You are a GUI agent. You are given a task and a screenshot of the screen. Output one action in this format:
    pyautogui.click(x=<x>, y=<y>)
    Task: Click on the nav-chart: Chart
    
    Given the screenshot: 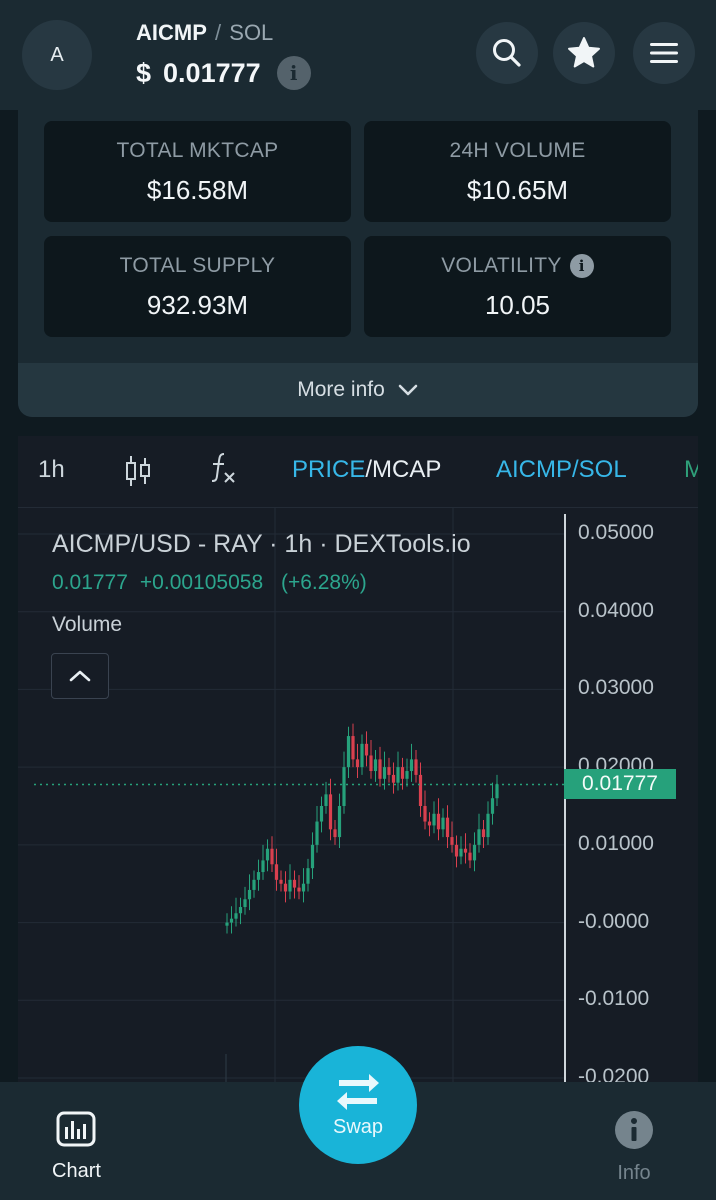 What is the action you would take?
    pyautogui.click(x=76, y=1146)
    